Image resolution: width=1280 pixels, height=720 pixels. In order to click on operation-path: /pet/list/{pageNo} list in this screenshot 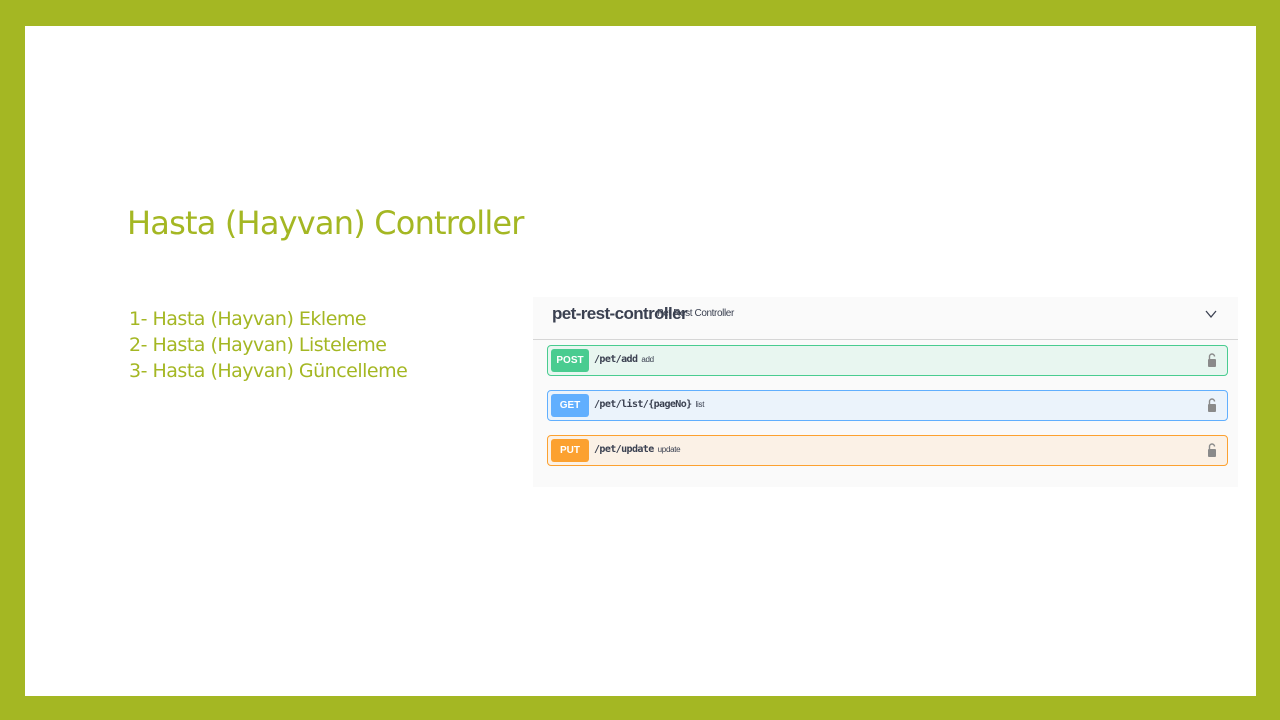, I will do `click(649, 404)`.